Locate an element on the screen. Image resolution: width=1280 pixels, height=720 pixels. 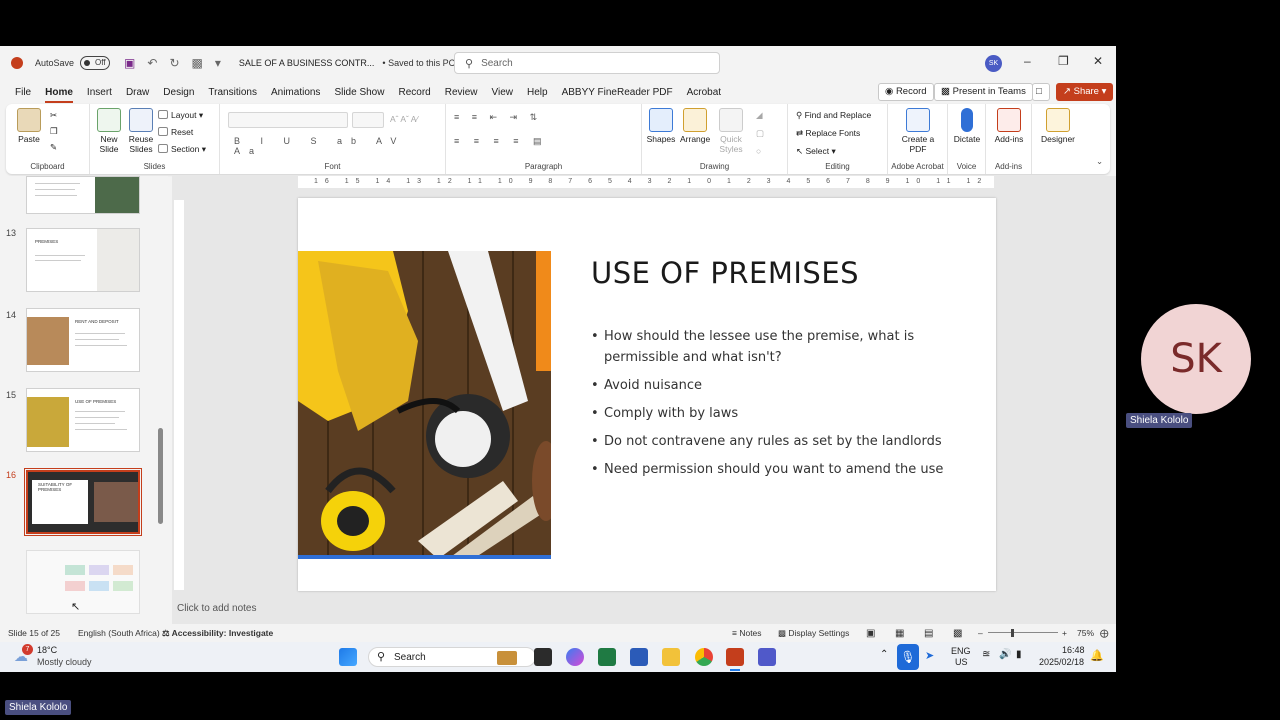
language-indicator: English (South Africa) is located at coordinates (119, 633).